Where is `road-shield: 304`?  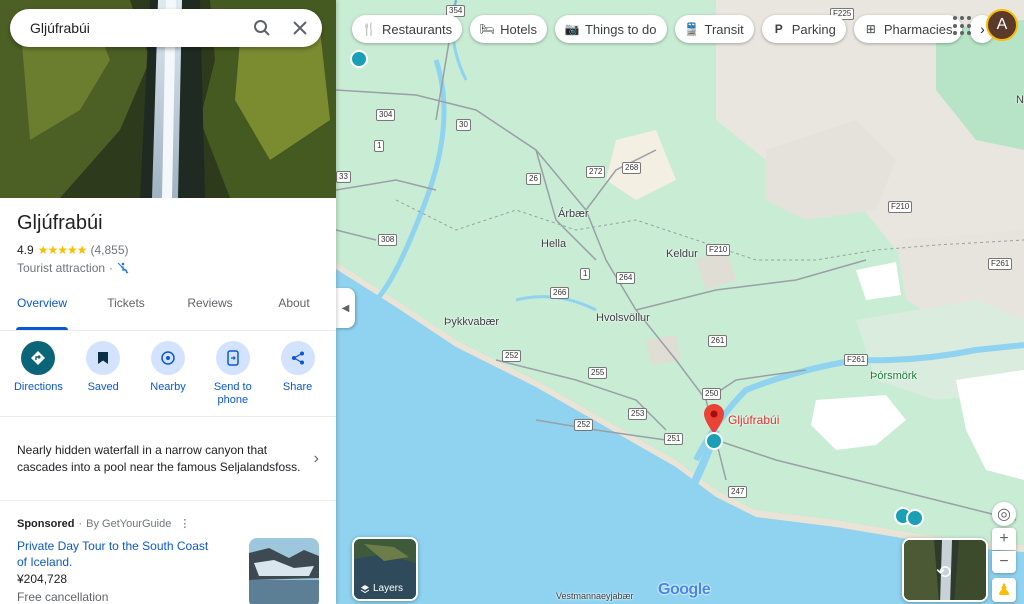 road-shield: 304 is located at coordinates (386, 115).